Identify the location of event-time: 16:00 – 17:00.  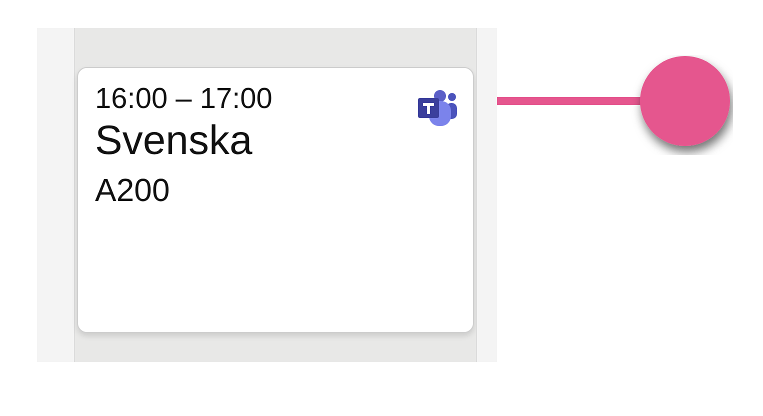
(183, 99).